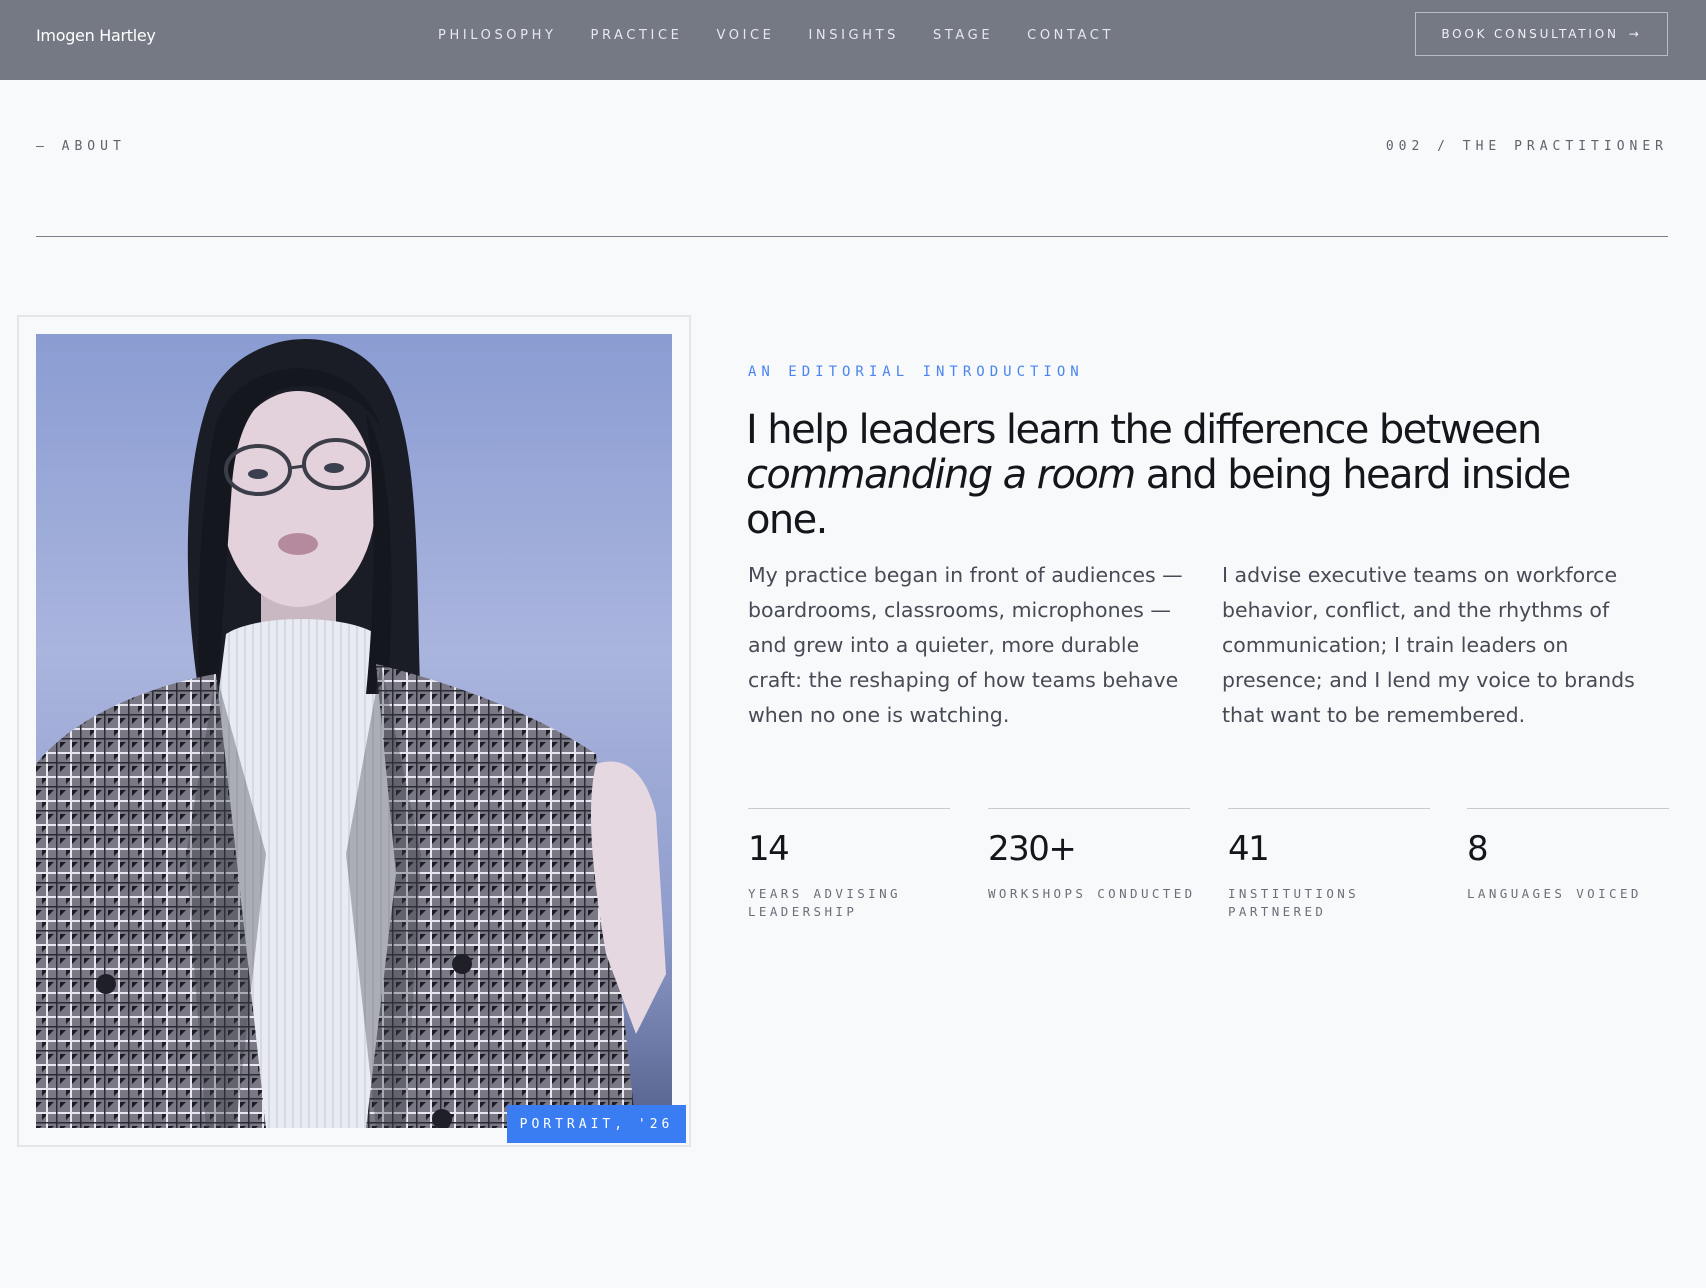  Describe the element at coordinates (824, 902) in the screenshot. I see `stat-label: YEARS ADVISING LEADERSHIP` at that location.